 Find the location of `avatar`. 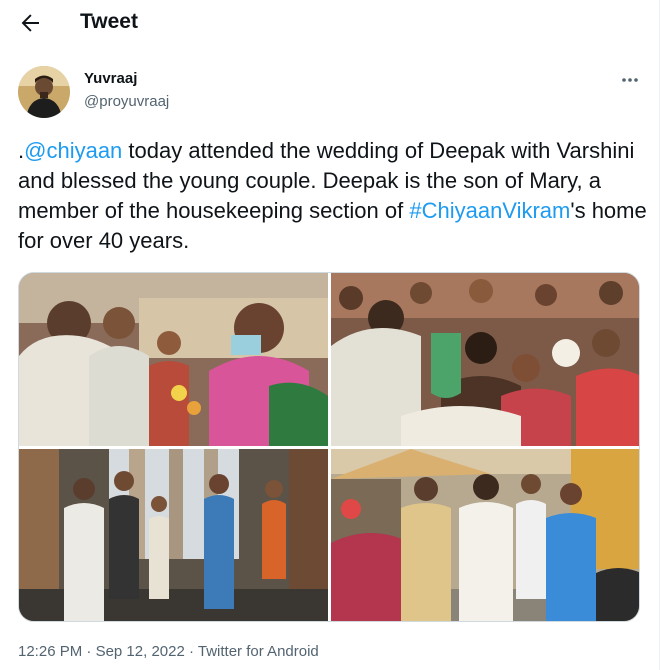

avatar is located at coordinates (44, 92).